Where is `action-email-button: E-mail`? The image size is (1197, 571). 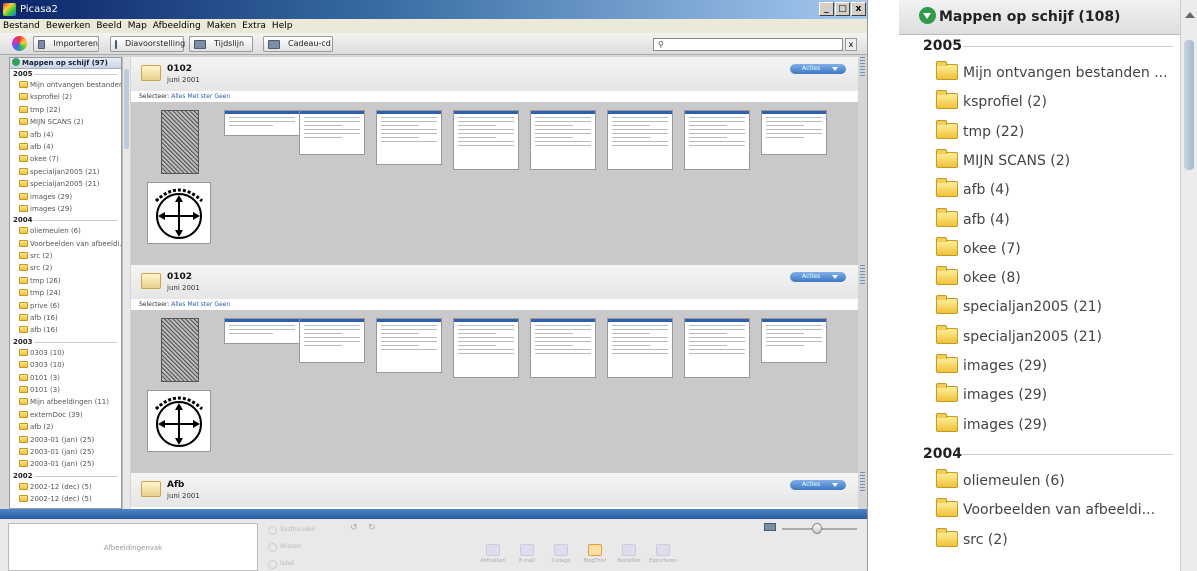
action-email-button: E-mail is located at coordinates (527, 554).